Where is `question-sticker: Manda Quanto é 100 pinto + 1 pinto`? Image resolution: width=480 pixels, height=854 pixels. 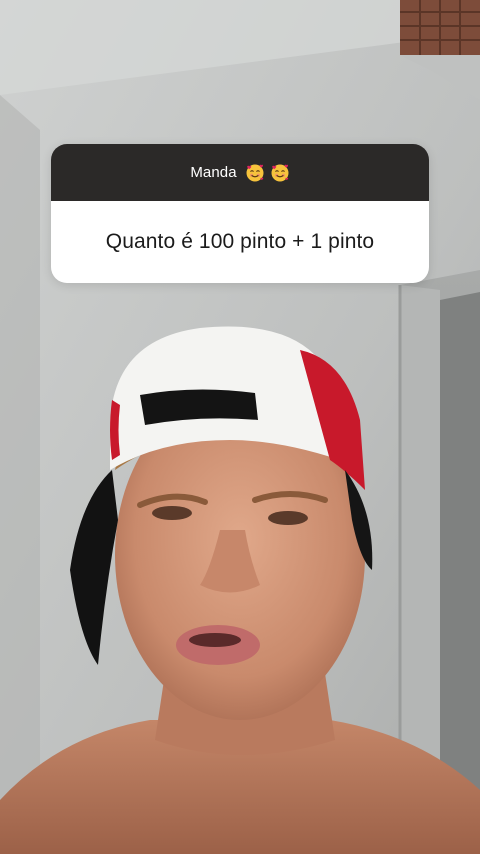
question-sticker: Manda Quanto é 100 pinto + 1 pinto is located at coordinates (240, 213).